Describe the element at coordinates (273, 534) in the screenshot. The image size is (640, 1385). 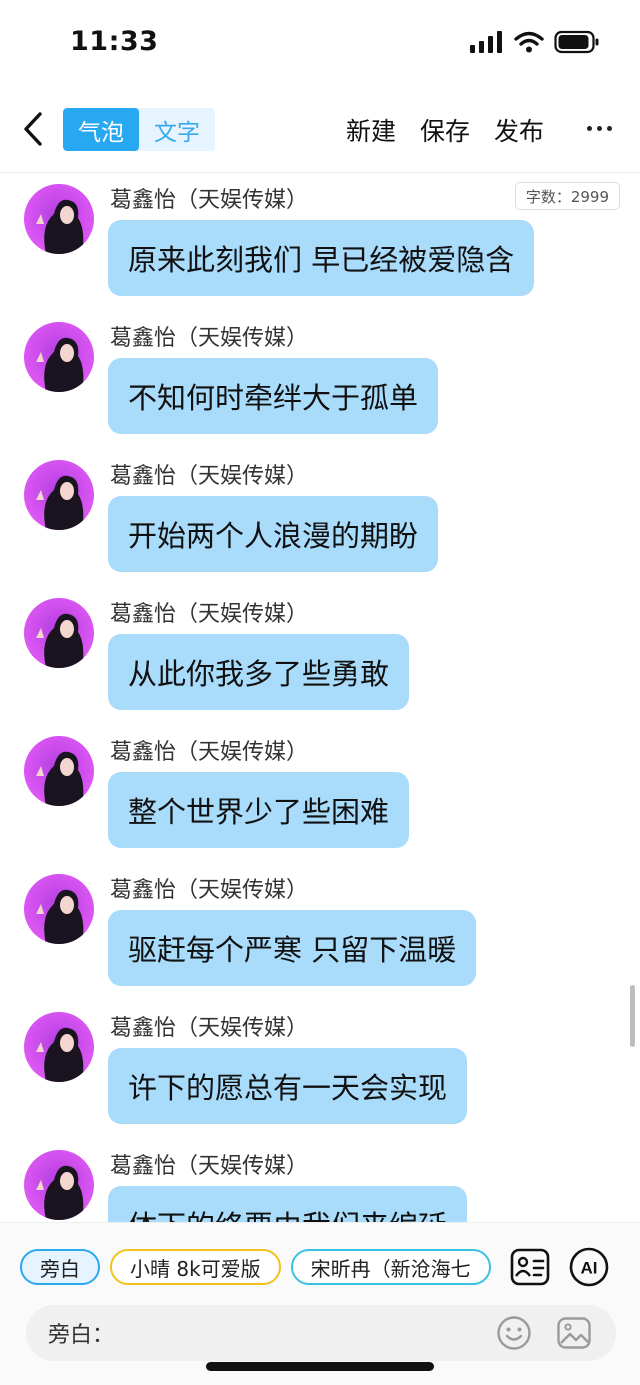
I see `message-bubble: 开始两个人浪漫的期盼` at that location.